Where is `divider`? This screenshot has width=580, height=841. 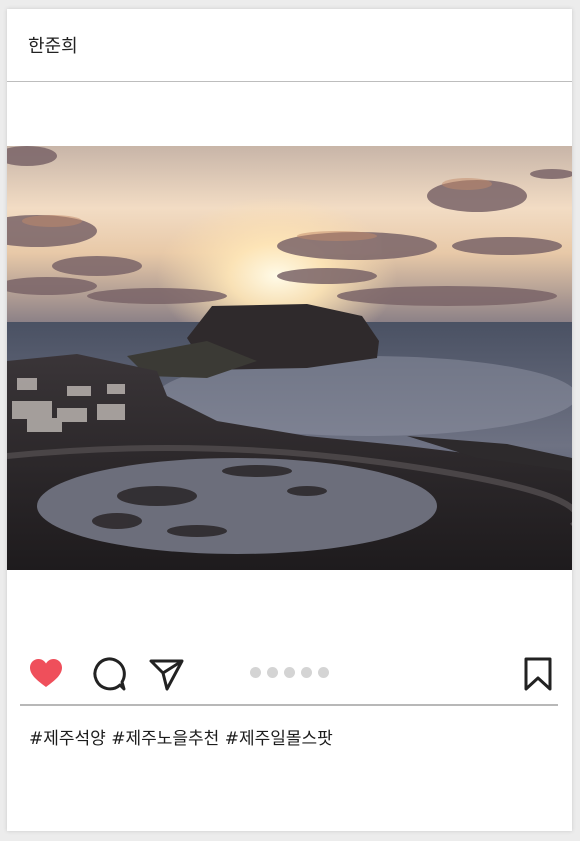 divider is located at coordinates (289, 705).